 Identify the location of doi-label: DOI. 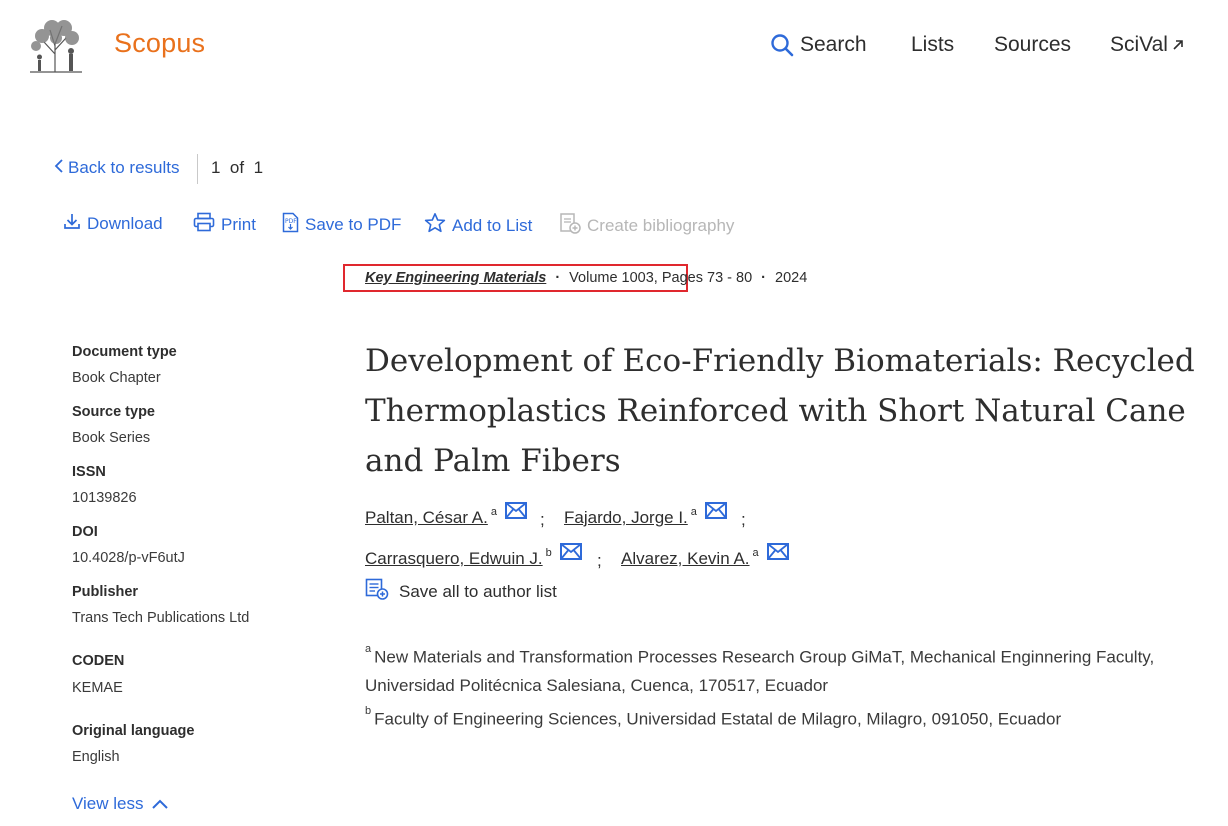
(85, 532).